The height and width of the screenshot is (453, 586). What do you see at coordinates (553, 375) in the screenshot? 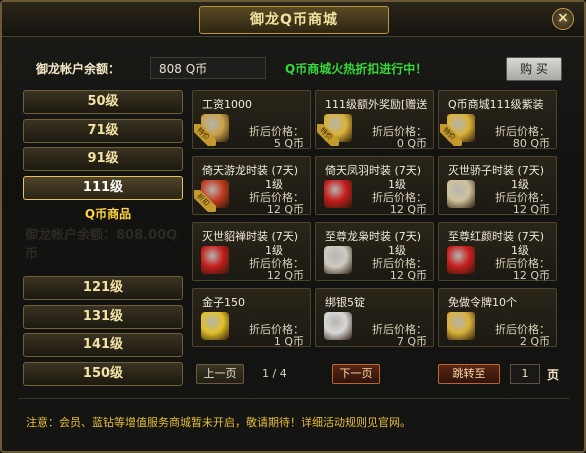
I see `page-unit-label: 页` at bounding box center [553, 375].